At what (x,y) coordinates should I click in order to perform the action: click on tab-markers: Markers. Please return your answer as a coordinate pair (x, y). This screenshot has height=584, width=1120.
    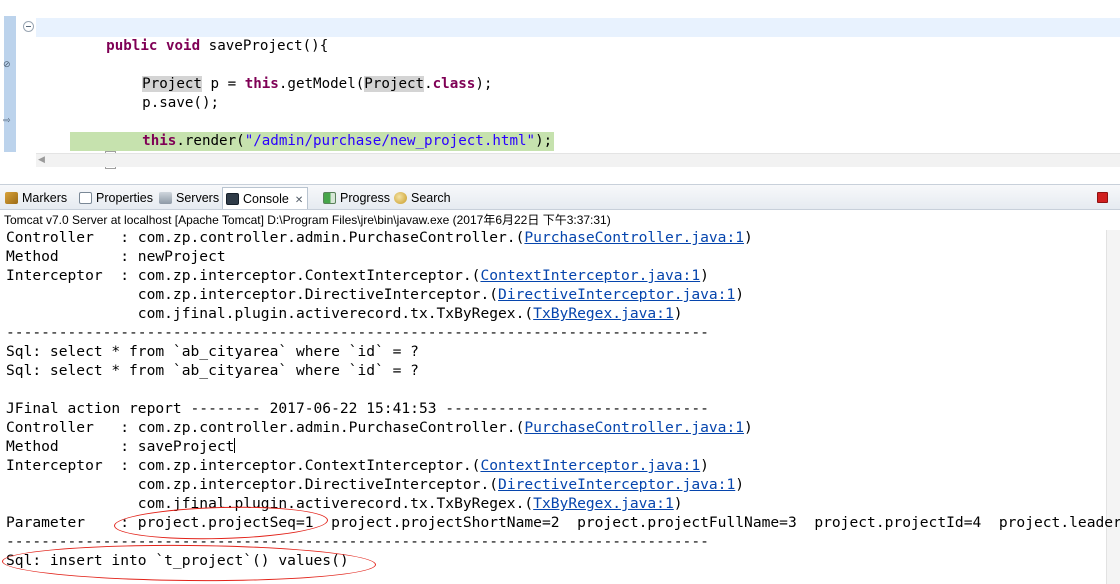
    Looking at the image, I should click on (34, 198).